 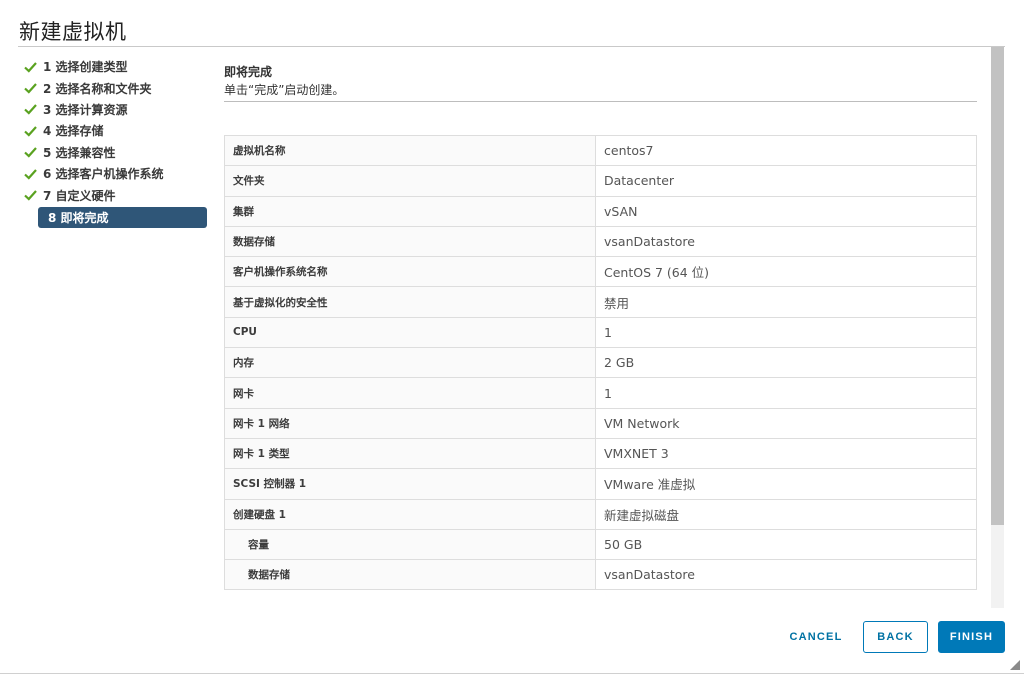 What do you see at coordinates (786, 151) in the screenshot?
I see `row-value: centos7` at bounding box center [786, 151].